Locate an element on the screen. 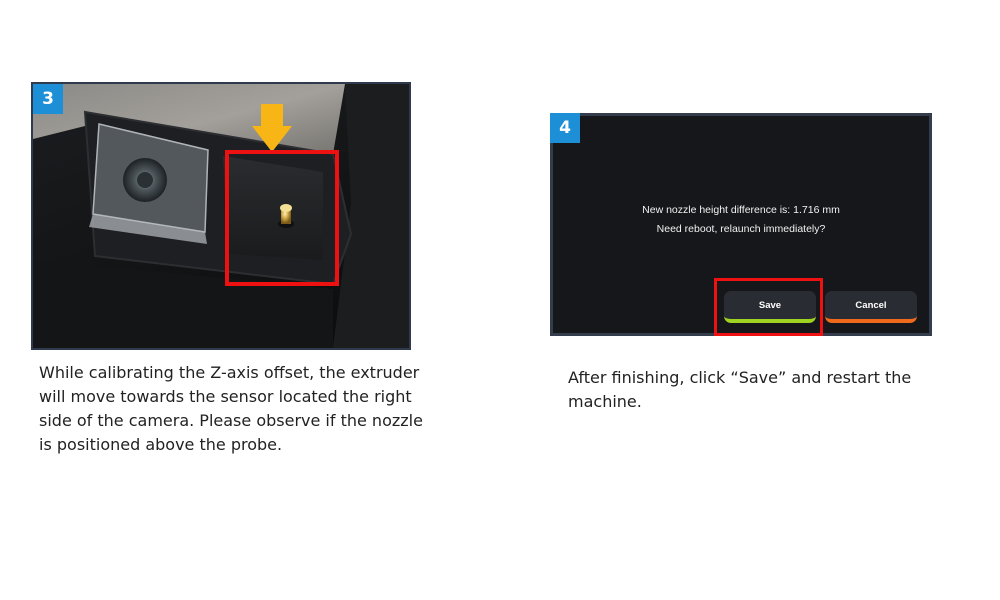 This screenshot has height=600, width=1000. caption-line: machine. is located at coordinates (605, 401).